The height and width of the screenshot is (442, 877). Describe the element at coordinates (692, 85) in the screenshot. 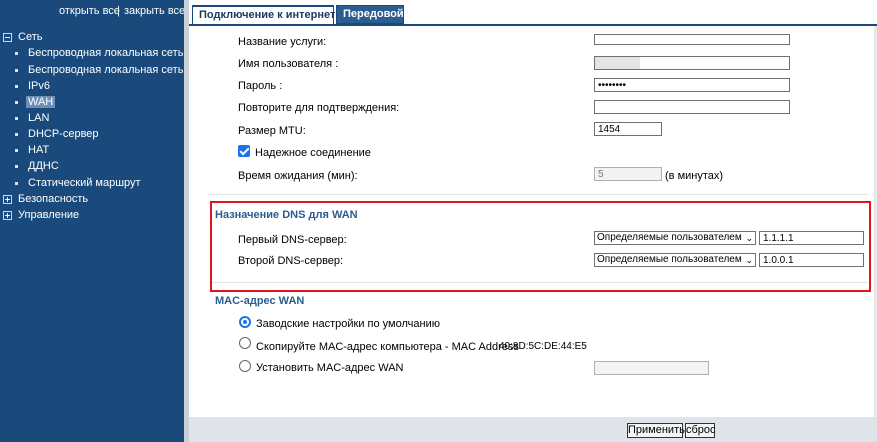

I see `password-input` at that location.